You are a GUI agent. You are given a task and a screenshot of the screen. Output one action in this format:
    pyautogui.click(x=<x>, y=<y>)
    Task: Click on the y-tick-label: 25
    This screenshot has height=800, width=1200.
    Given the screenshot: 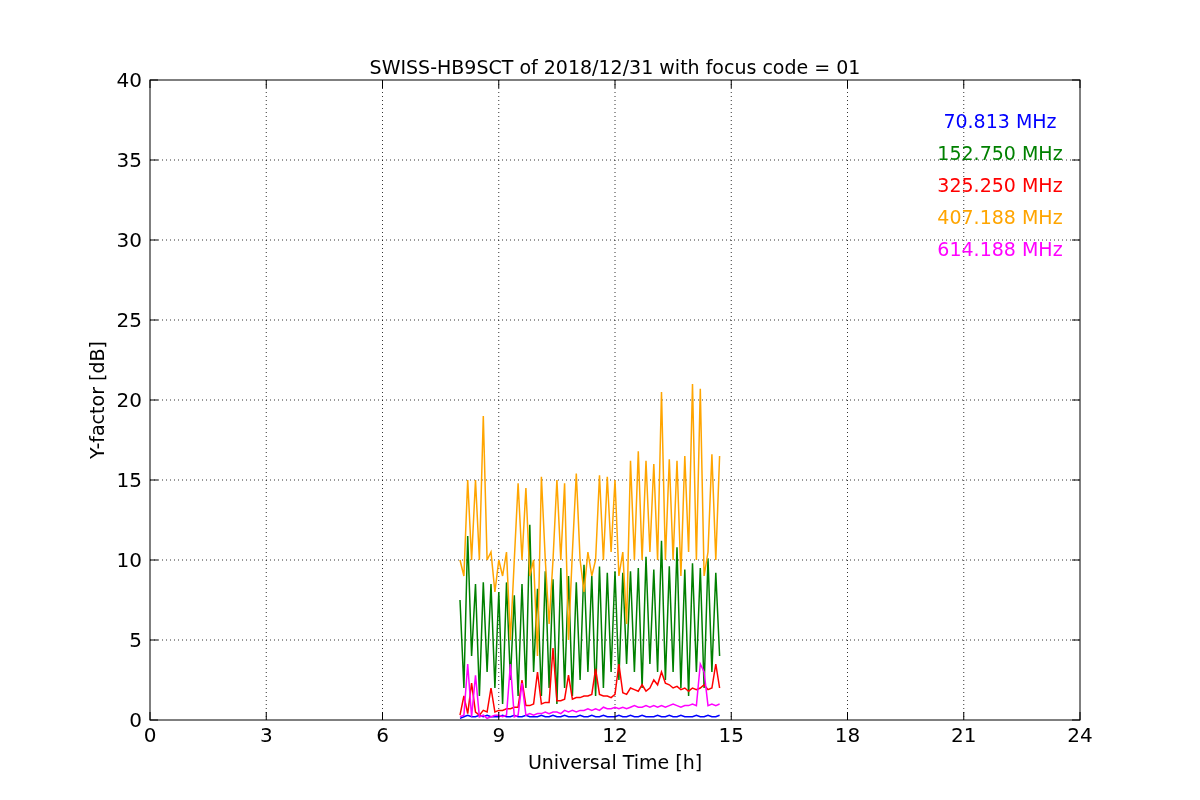 What is the action you would take?
    pyautogui.click(x=129, y=320)
    